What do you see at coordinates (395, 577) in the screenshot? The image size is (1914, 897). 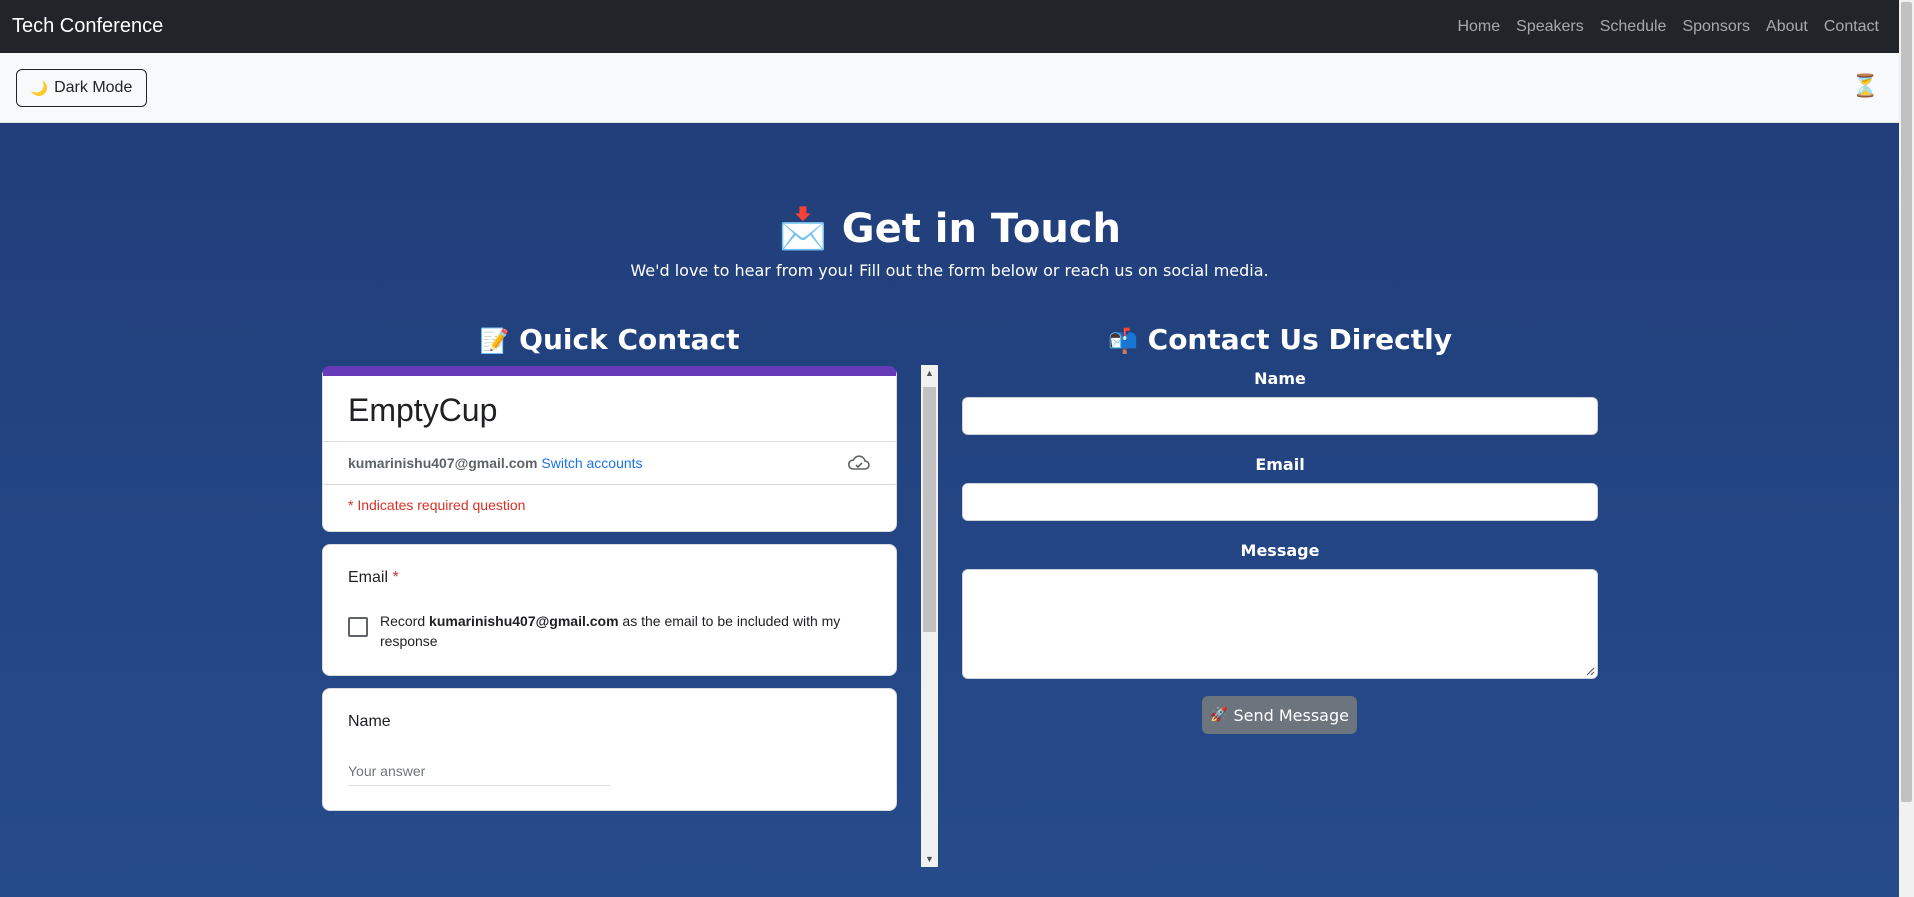 I see `required-star: *` at bounding box center [395, 577].